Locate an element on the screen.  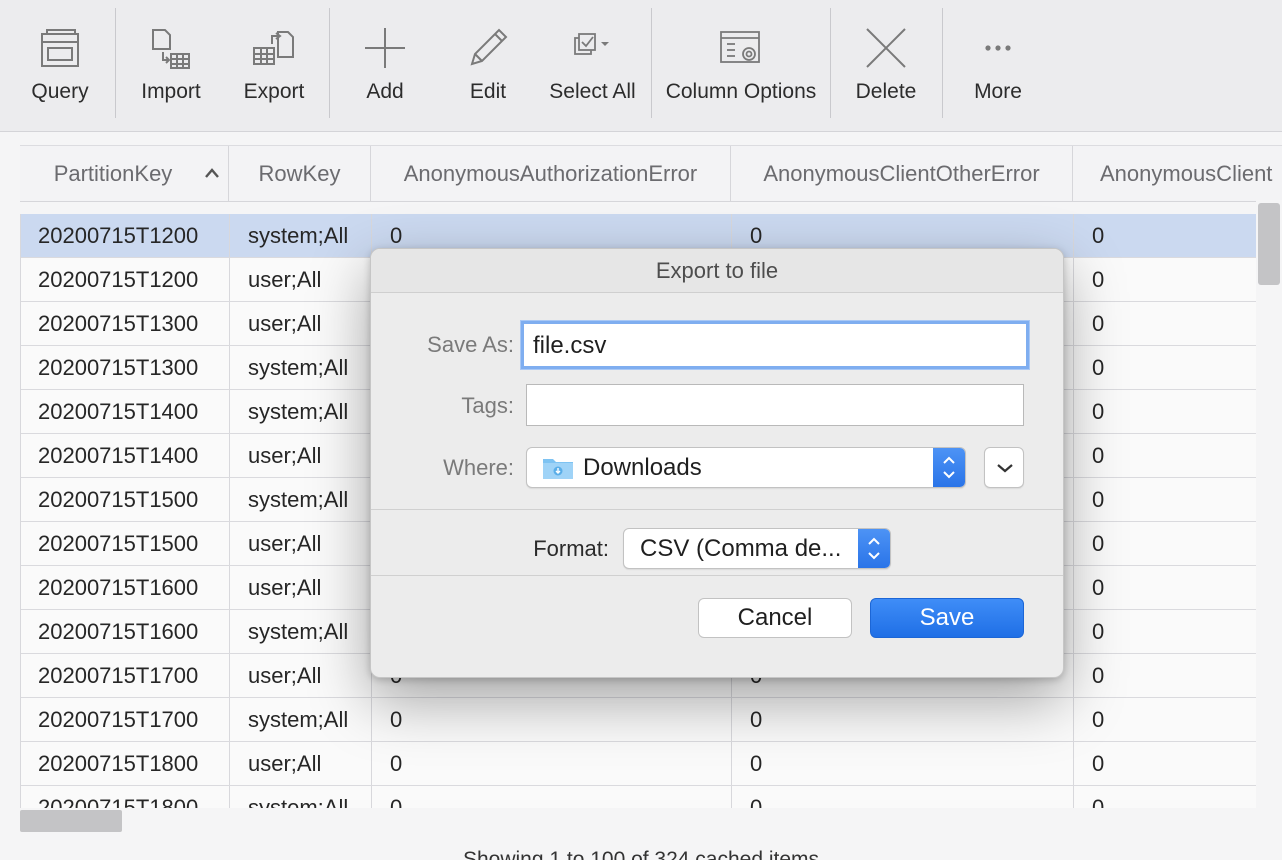
expand-dialog-button is located at coordinates (1004, 467).